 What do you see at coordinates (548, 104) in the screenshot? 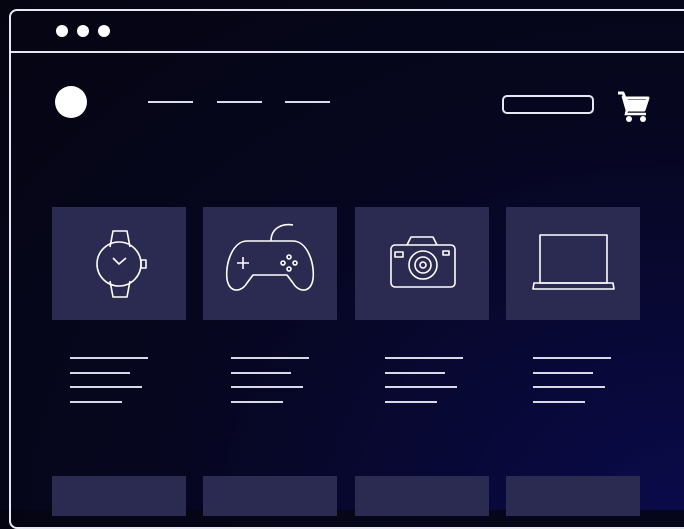
I see `search-input` at bounding box center [548, 104].